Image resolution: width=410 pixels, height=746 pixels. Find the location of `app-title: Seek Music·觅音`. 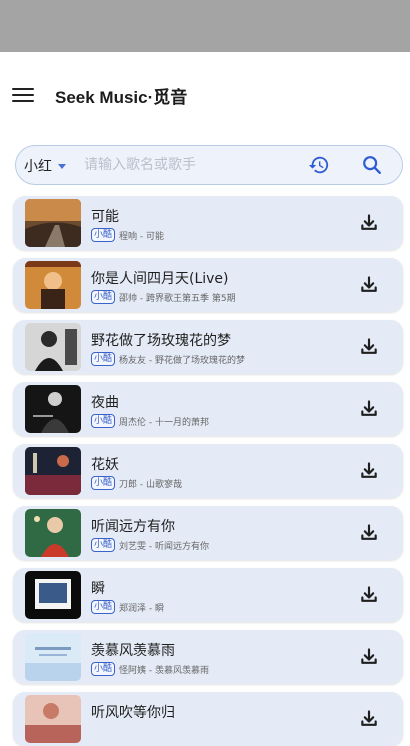

app-title: Seek Music·觅音 is located at coordinates (121, 97).